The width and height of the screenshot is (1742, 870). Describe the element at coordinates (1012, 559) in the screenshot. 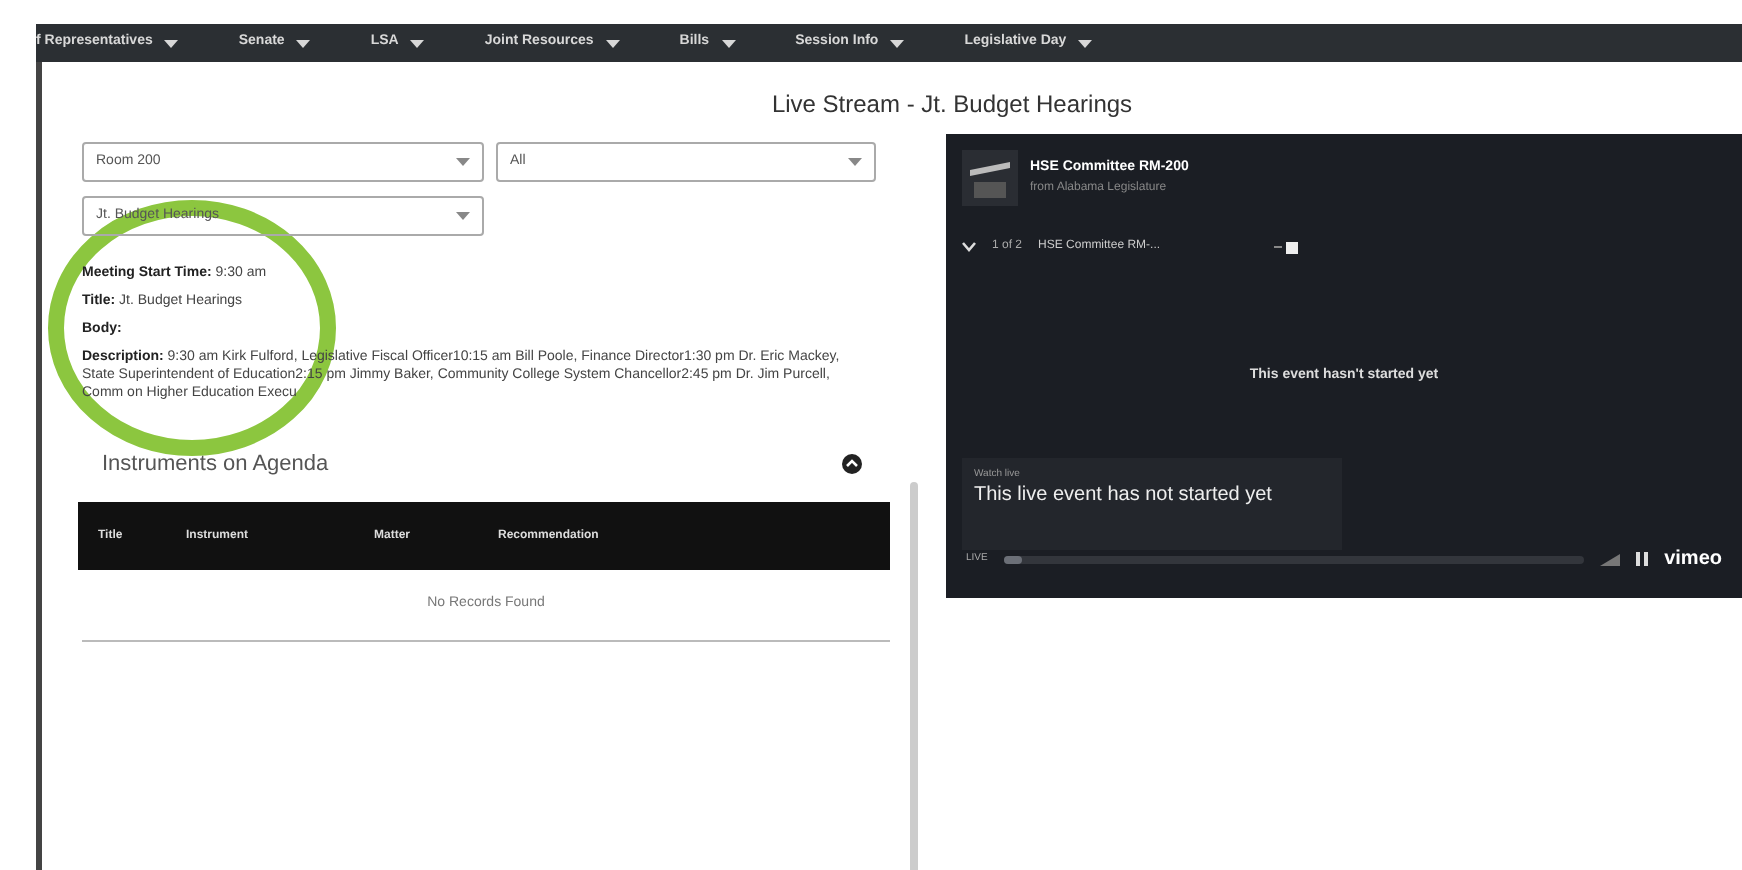

I see `progress-bar` at that location.